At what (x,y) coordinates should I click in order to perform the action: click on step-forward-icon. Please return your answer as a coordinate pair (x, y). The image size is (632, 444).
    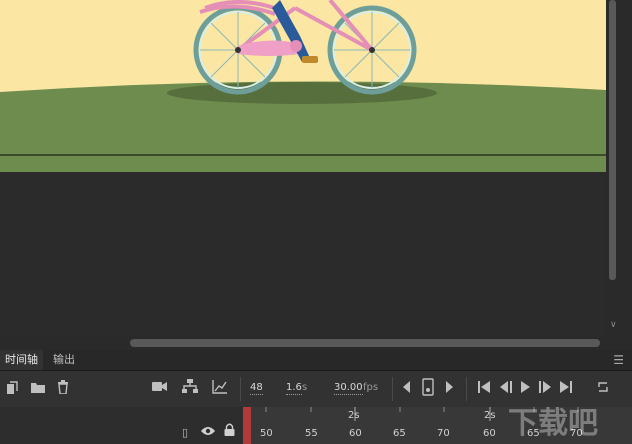
    Looking at the image, I should click on (545, 389).